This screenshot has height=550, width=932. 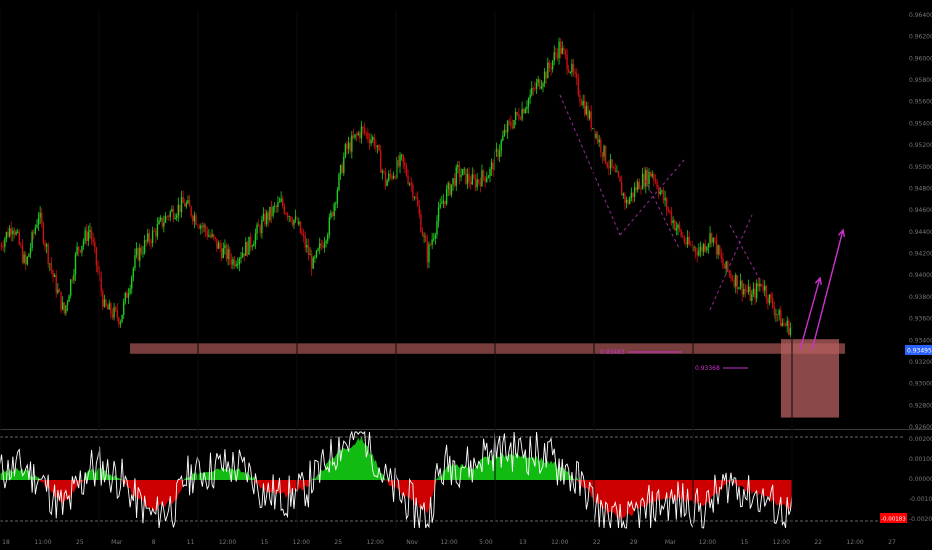 What do you see at coordinates (412, 542) in the screenshot?
I see `x-tick-label: Nov` at bounding box center [412, 542].